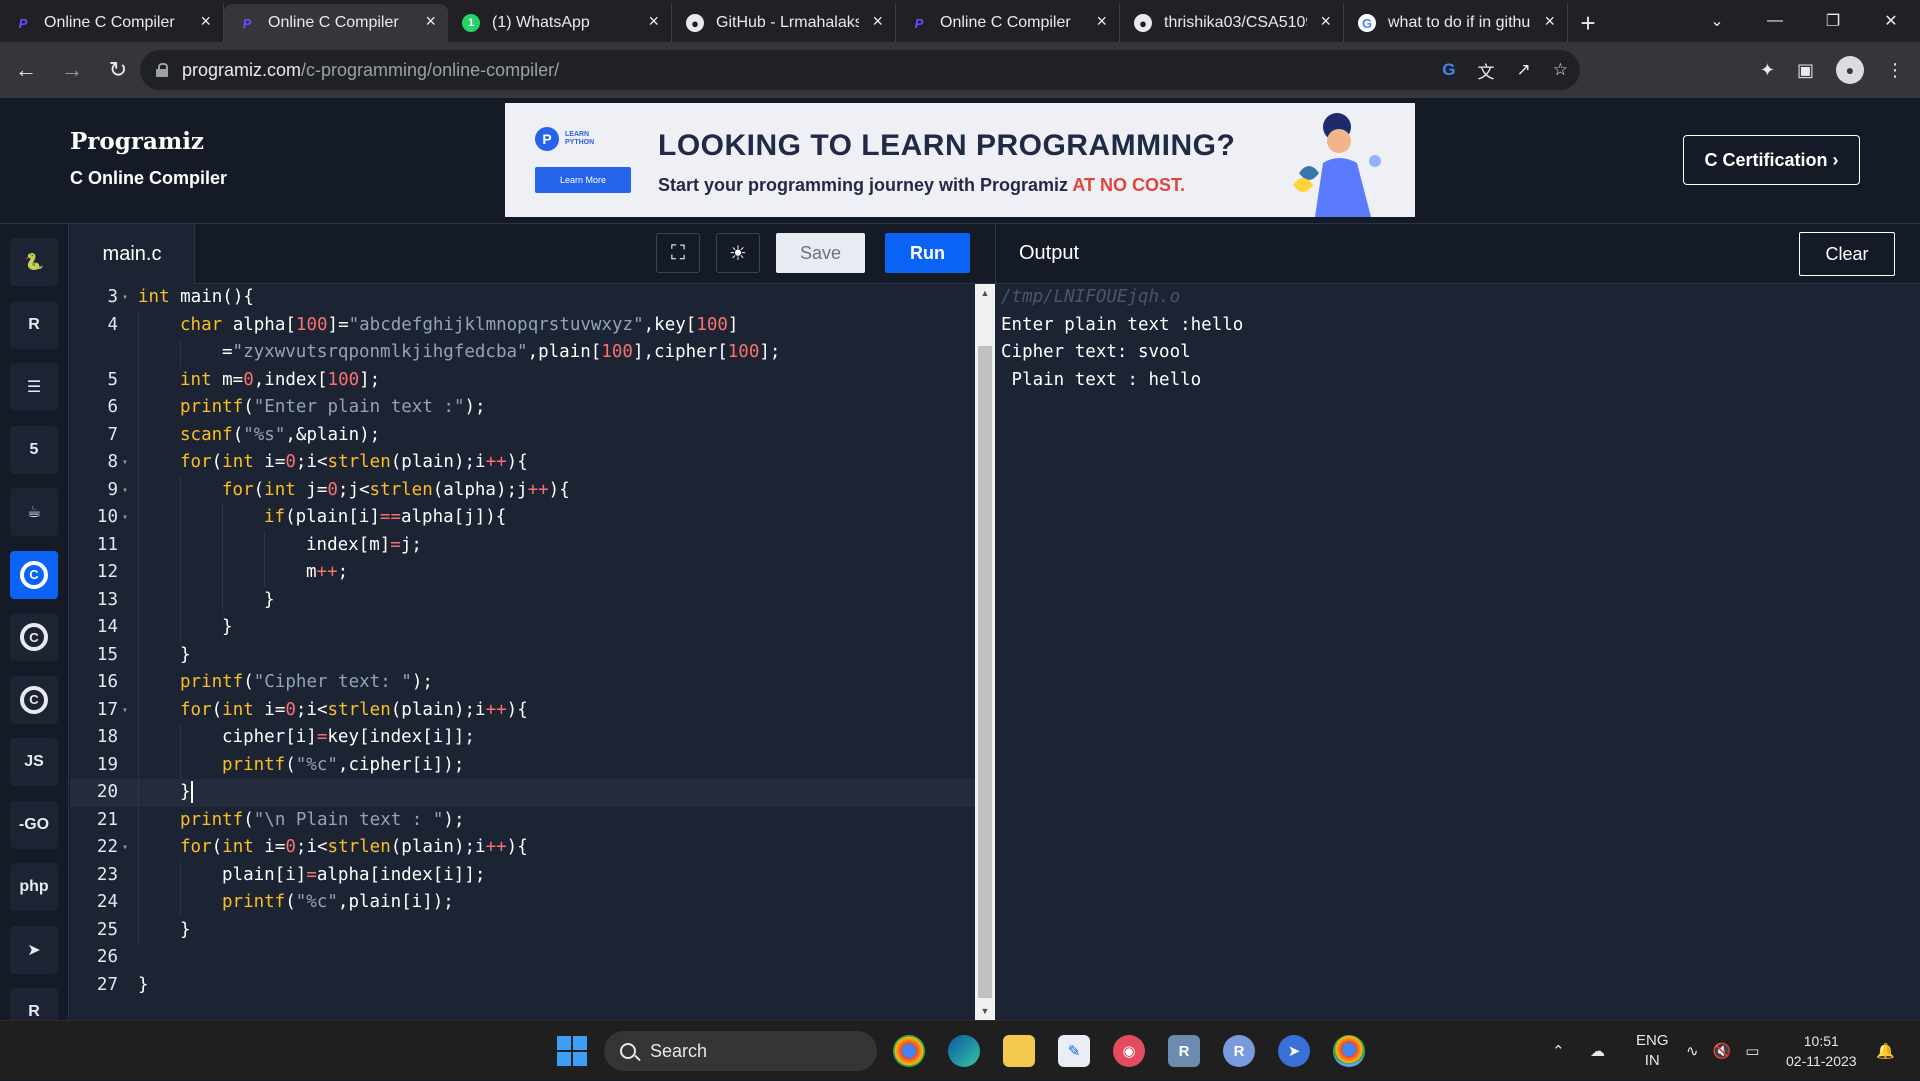 The width and height of the screenshot is (1920, 1081). What do you see at coordinates (1805, 70) in the screenshot?
I see `side-panel-icon: ▣` at bounding box center [1805, 70].